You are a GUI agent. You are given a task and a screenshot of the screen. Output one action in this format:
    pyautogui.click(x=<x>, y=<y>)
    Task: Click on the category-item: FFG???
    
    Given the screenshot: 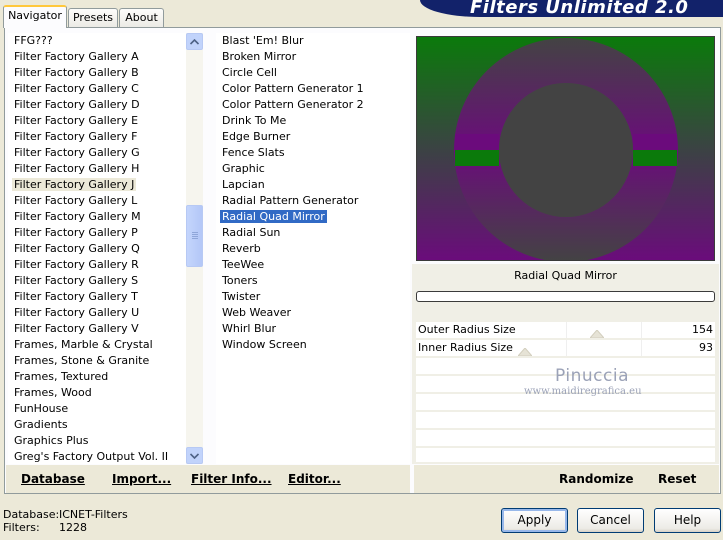 What is the action you would take?
    pyautogui.click(x=97, y=41)
    